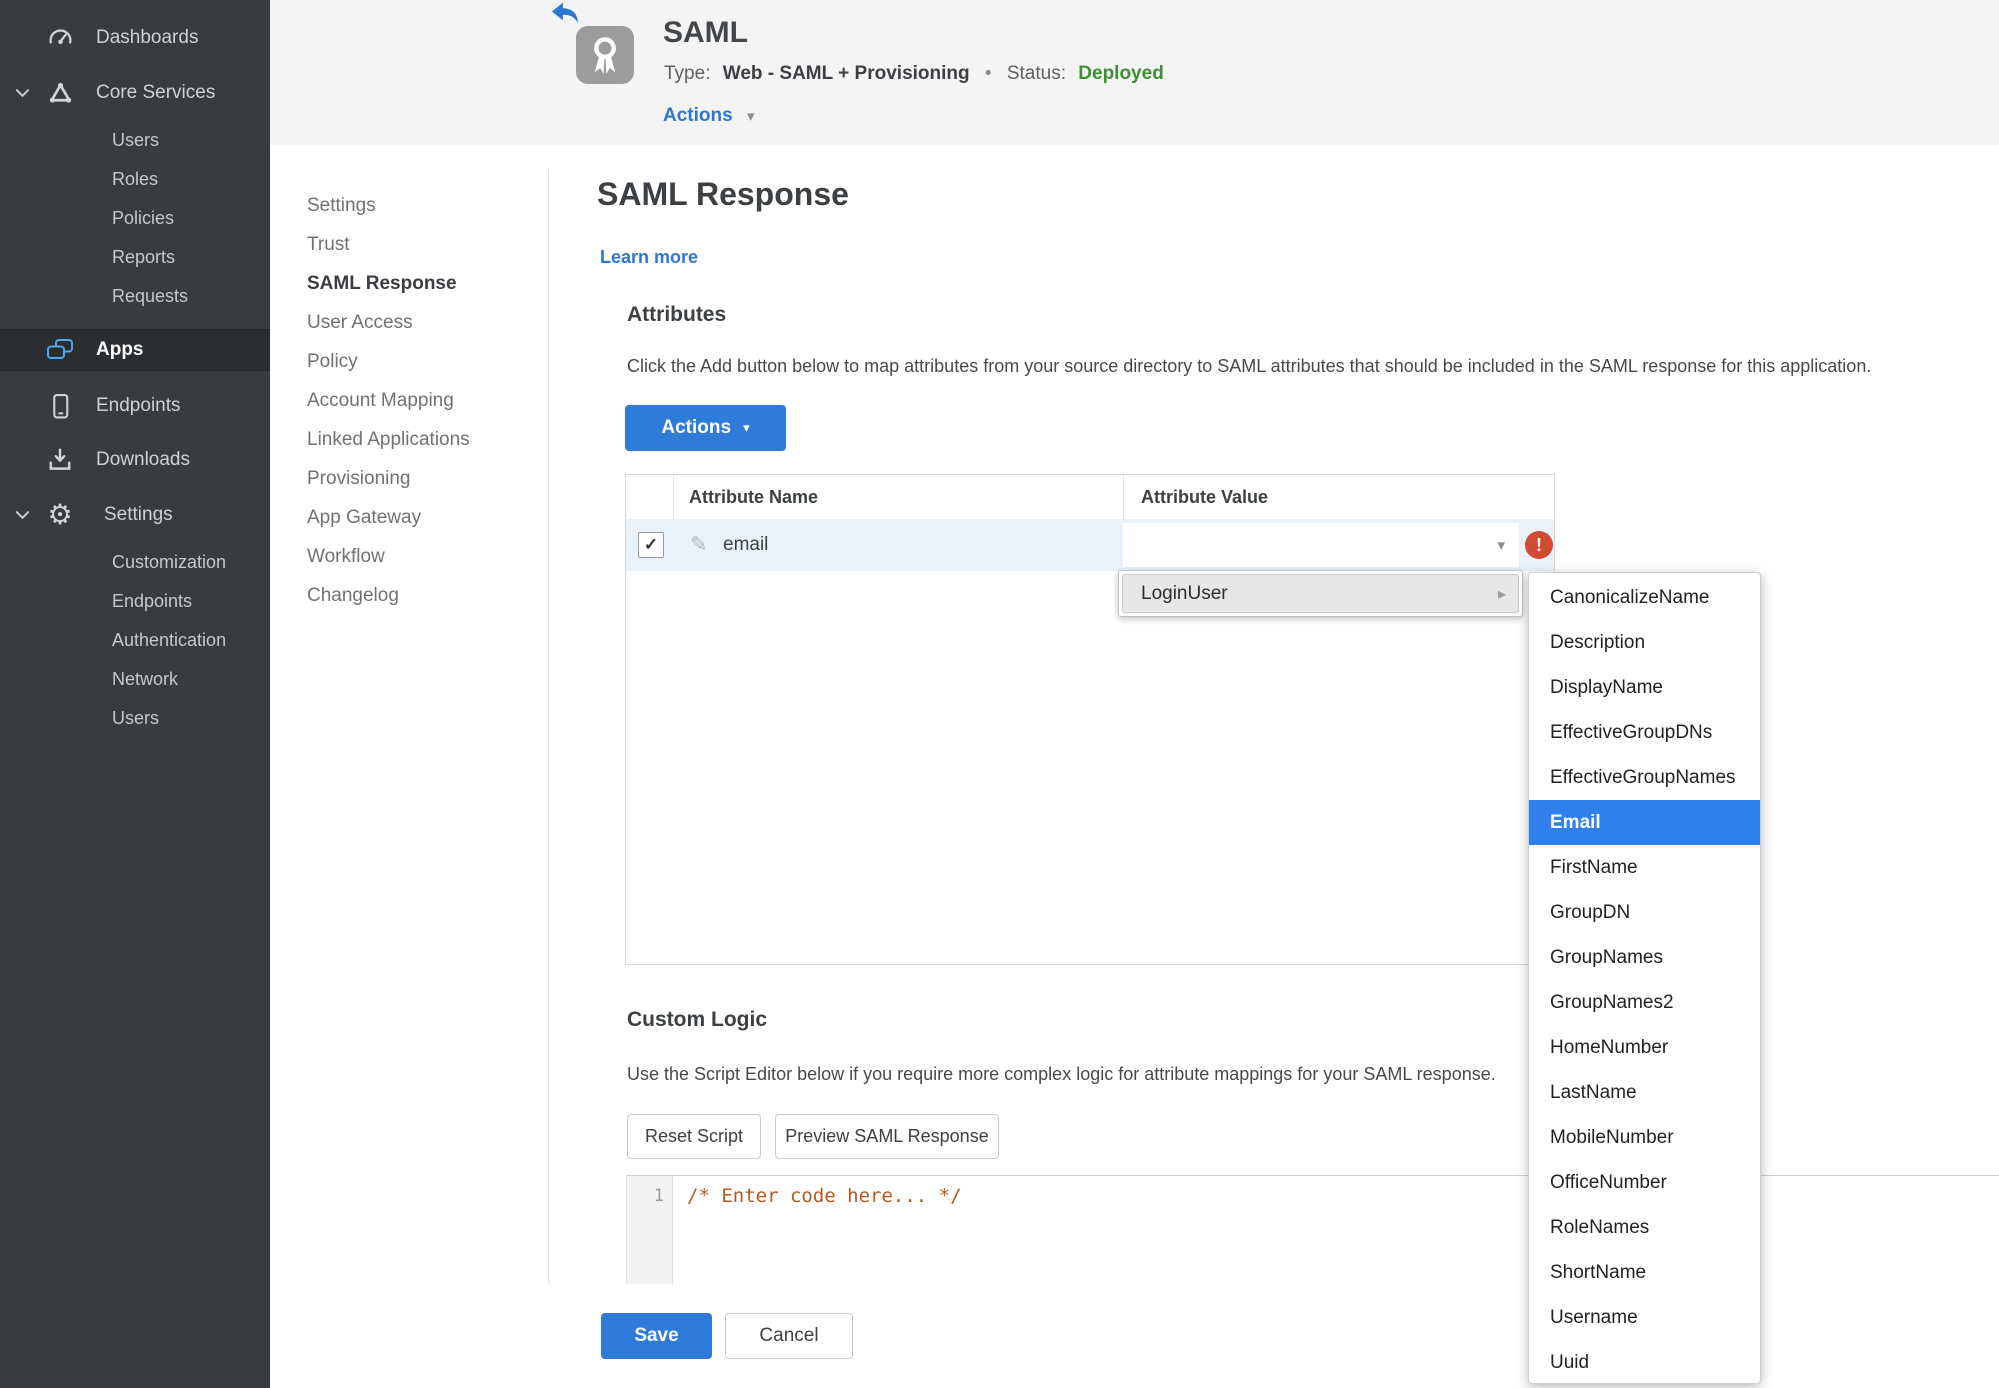  What do you see at coordinates (152, 600) in the screenshot?
I see `sidebar-subitem-label: Endpoints` at bounding box center [152, 600].